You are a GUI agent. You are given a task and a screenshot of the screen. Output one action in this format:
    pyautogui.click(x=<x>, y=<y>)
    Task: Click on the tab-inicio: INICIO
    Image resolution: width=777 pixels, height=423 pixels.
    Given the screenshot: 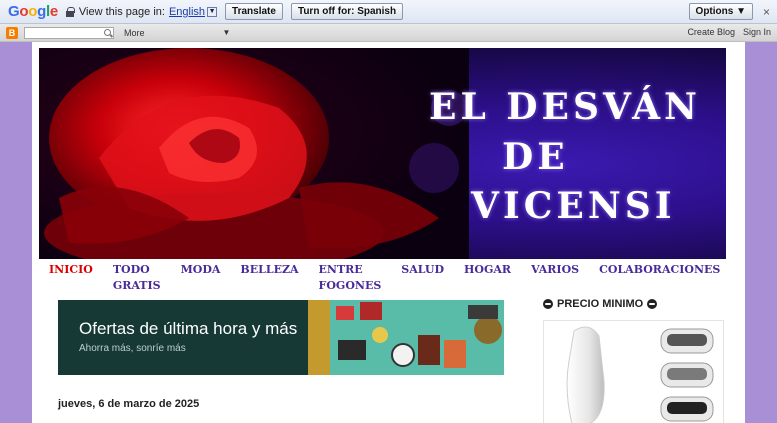 What is the action you would take?
    pyautogui.click(x=71, y=271)
    